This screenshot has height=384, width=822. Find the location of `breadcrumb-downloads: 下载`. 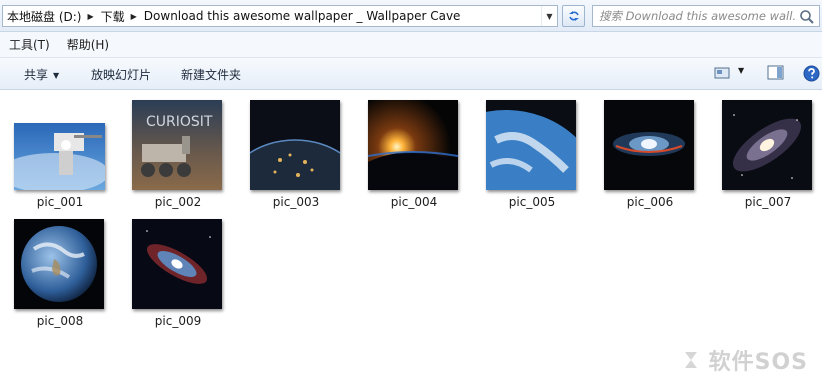

breadcrumb-downloads: 下载 is located at coordinates (113, 16).